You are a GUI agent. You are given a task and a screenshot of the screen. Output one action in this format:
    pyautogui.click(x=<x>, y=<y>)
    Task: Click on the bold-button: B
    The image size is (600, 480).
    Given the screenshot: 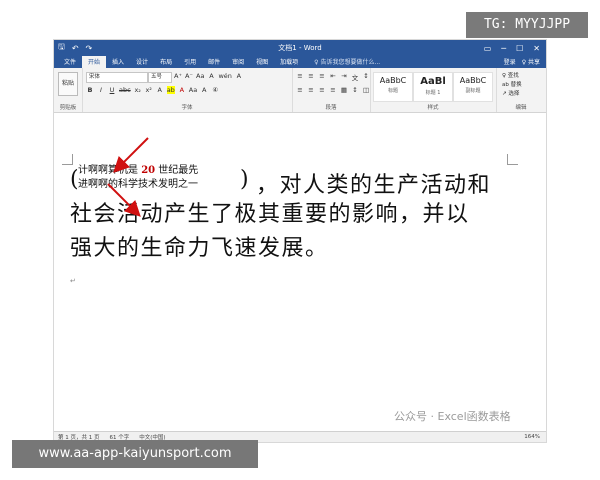 What is the action you would take?
    pyautogui.click(x=90, y=90)
    